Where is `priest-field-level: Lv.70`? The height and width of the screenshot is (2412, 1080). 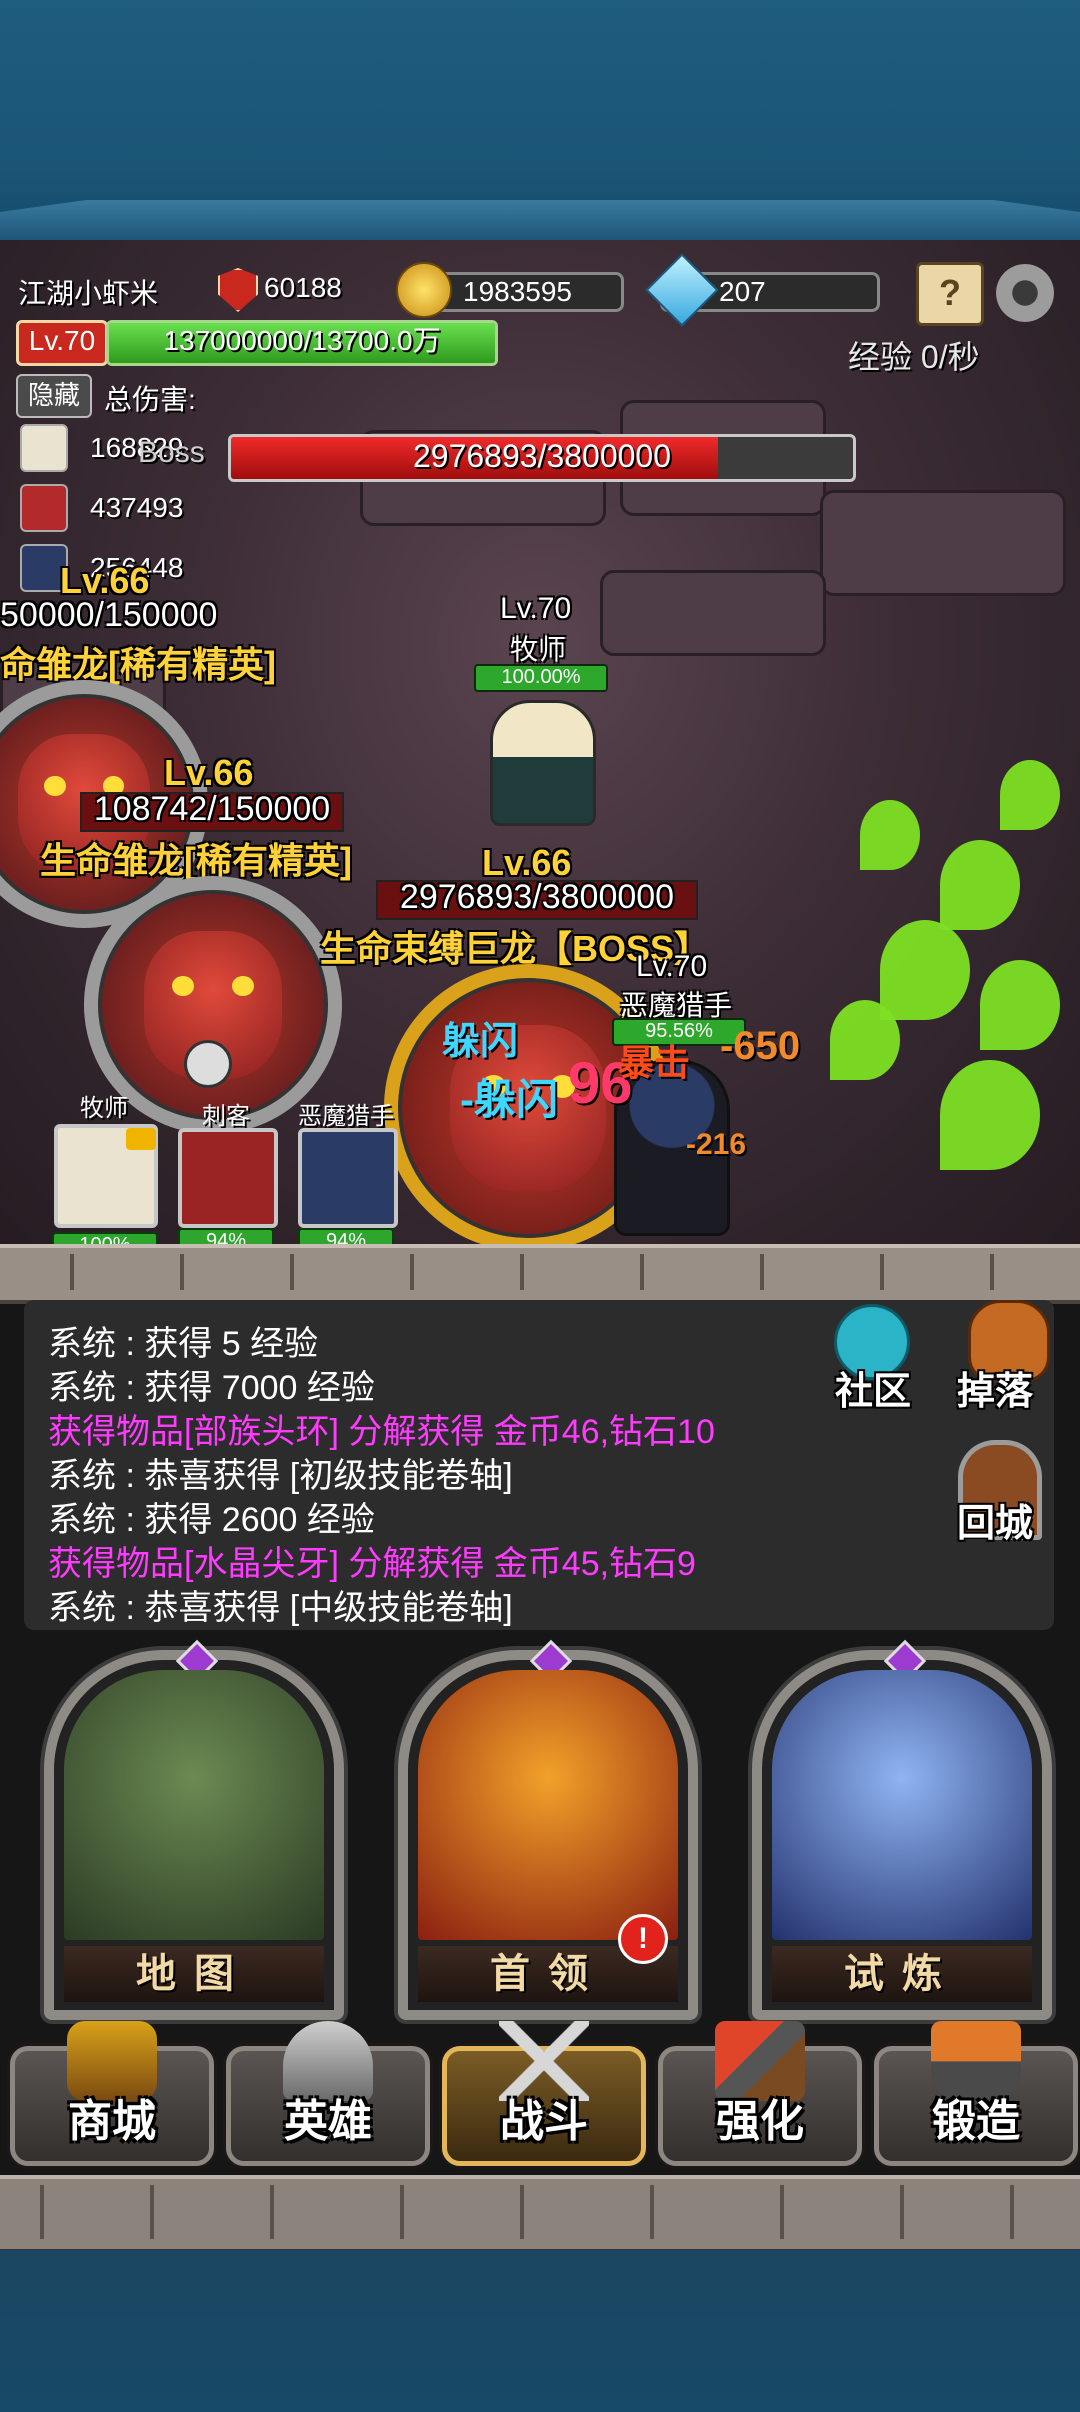 priest-field-level: Lv.70 is located at coordinates (536, 608).